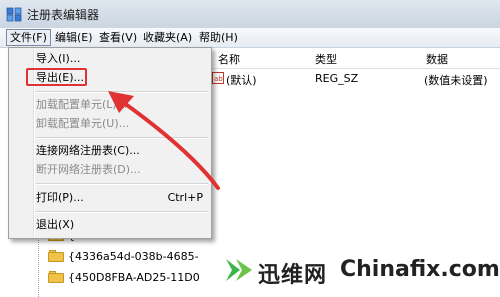  Describe the element at coordinates (241, 80) in the screenshot. I see `value-name: (默认)` at that location.